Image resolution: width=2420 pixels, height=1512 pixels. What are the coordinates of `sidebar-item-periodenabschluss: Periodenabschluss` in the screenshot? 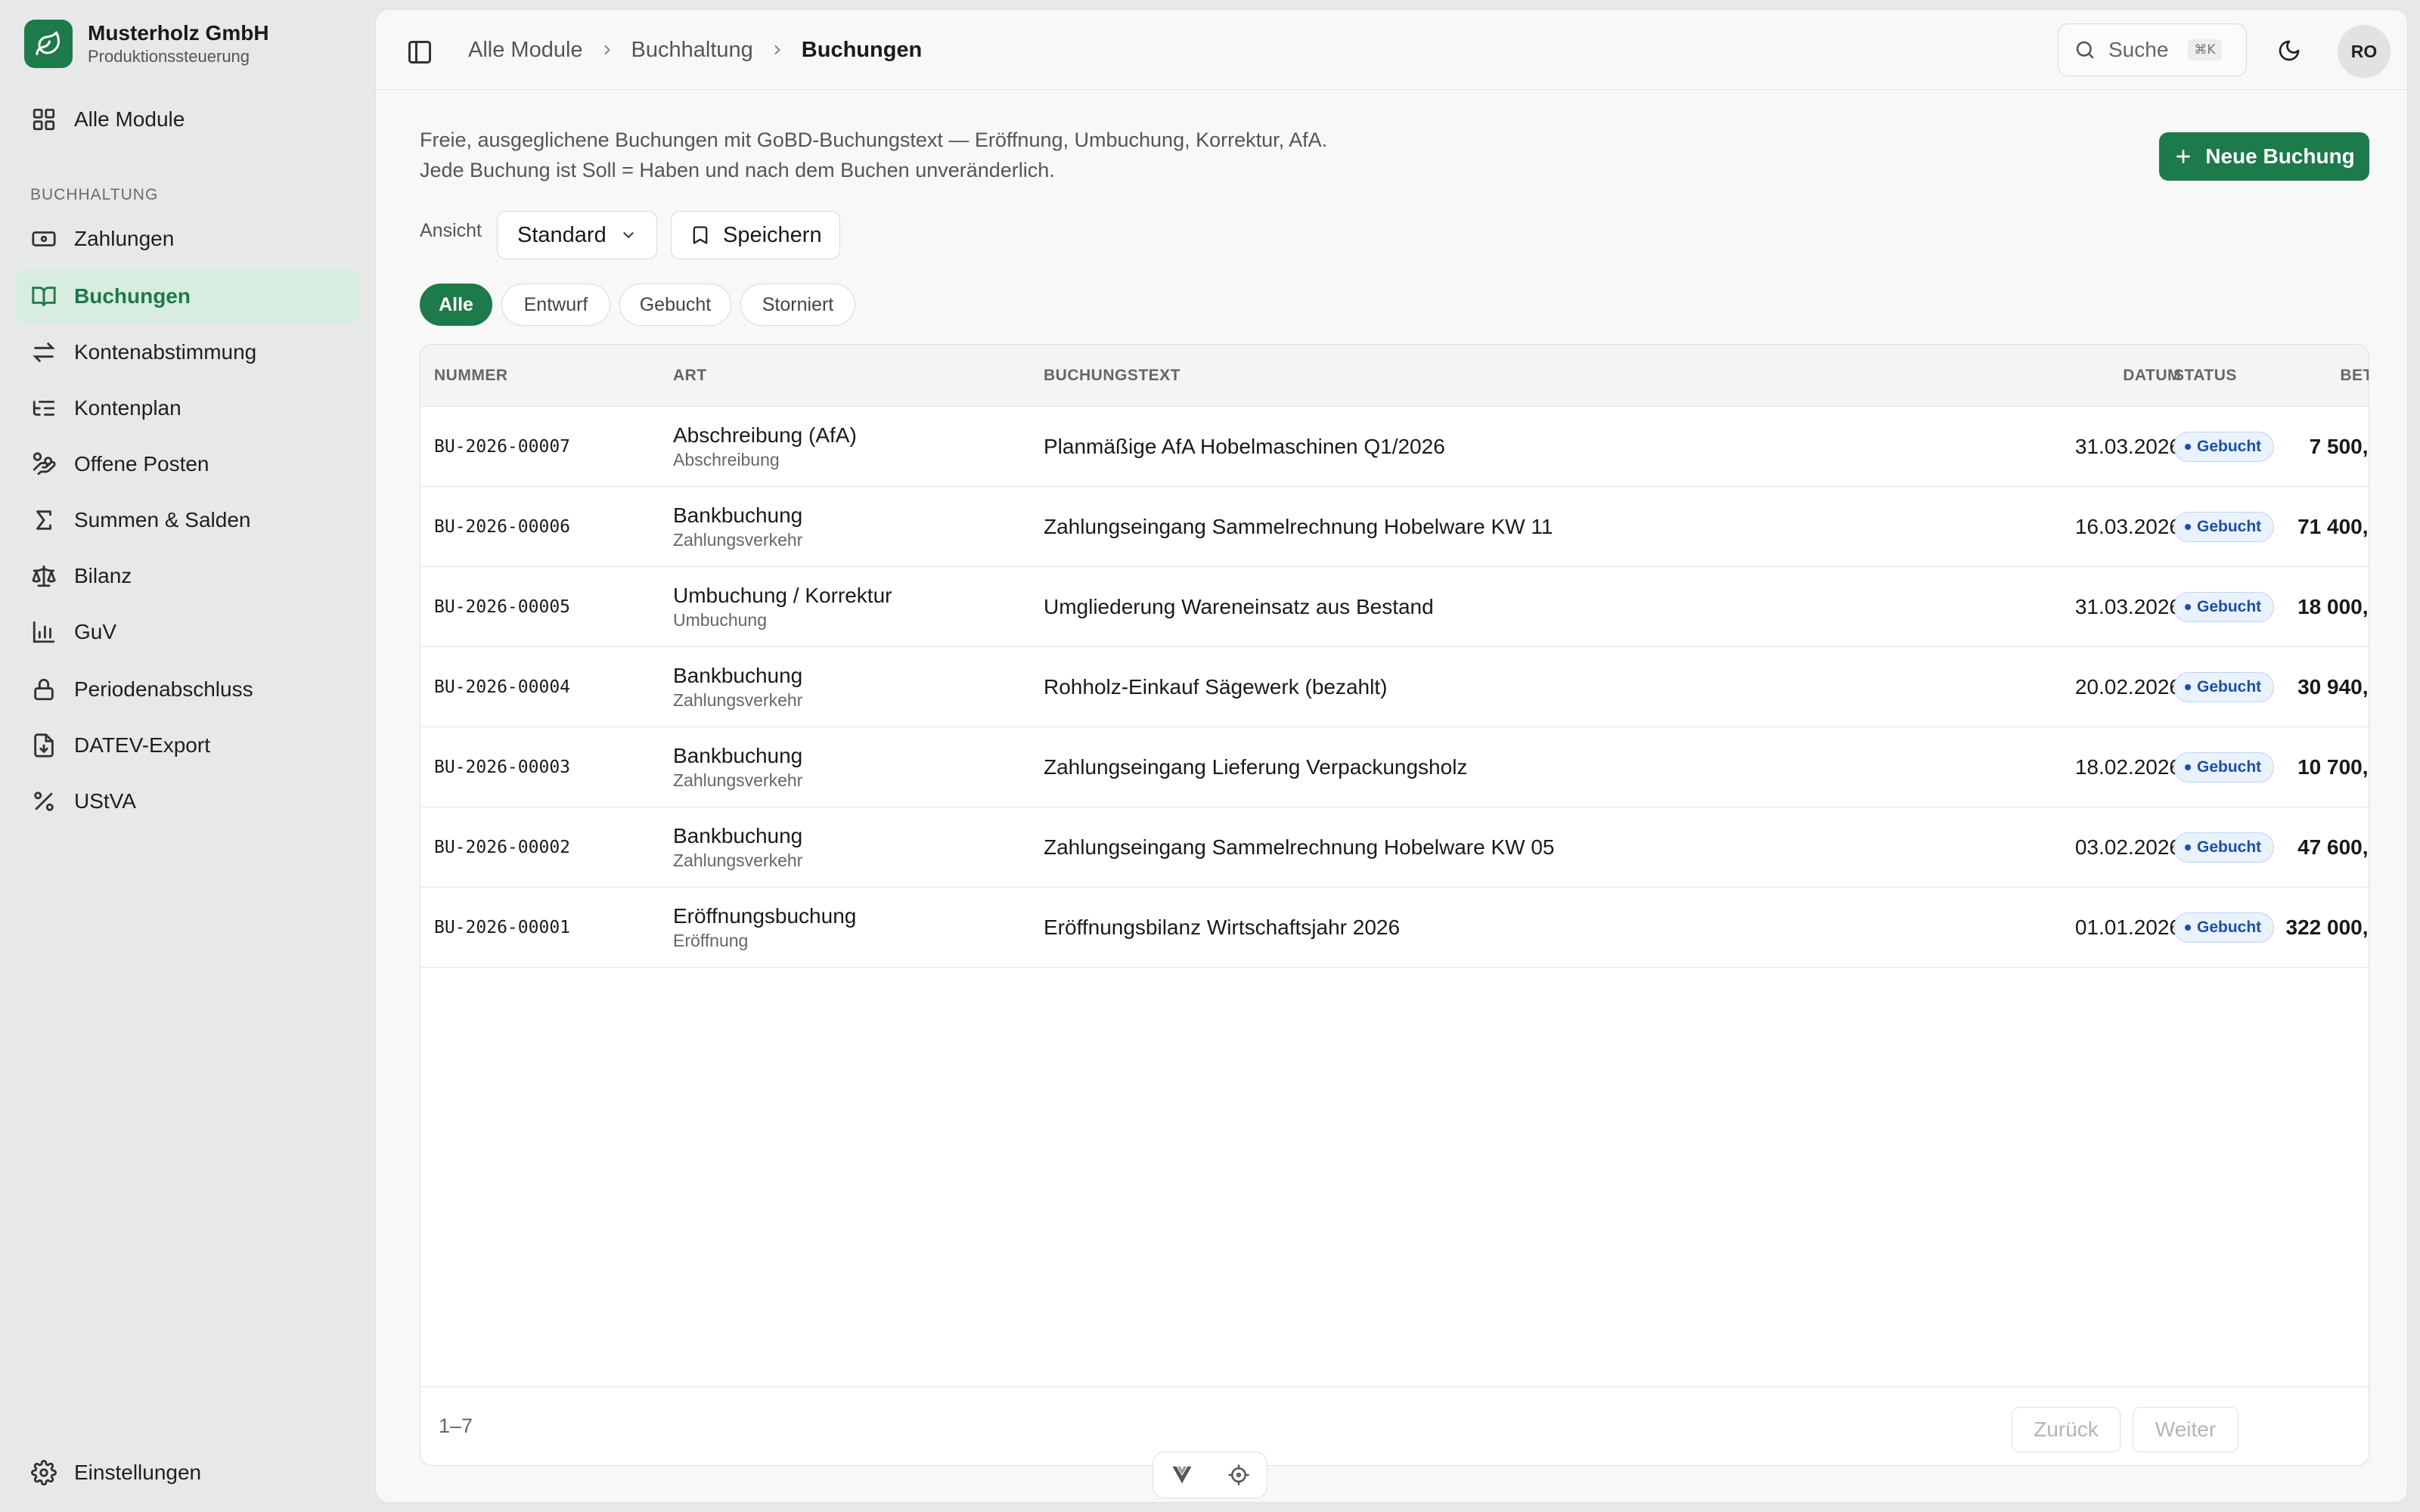 It's located at (187, 689).